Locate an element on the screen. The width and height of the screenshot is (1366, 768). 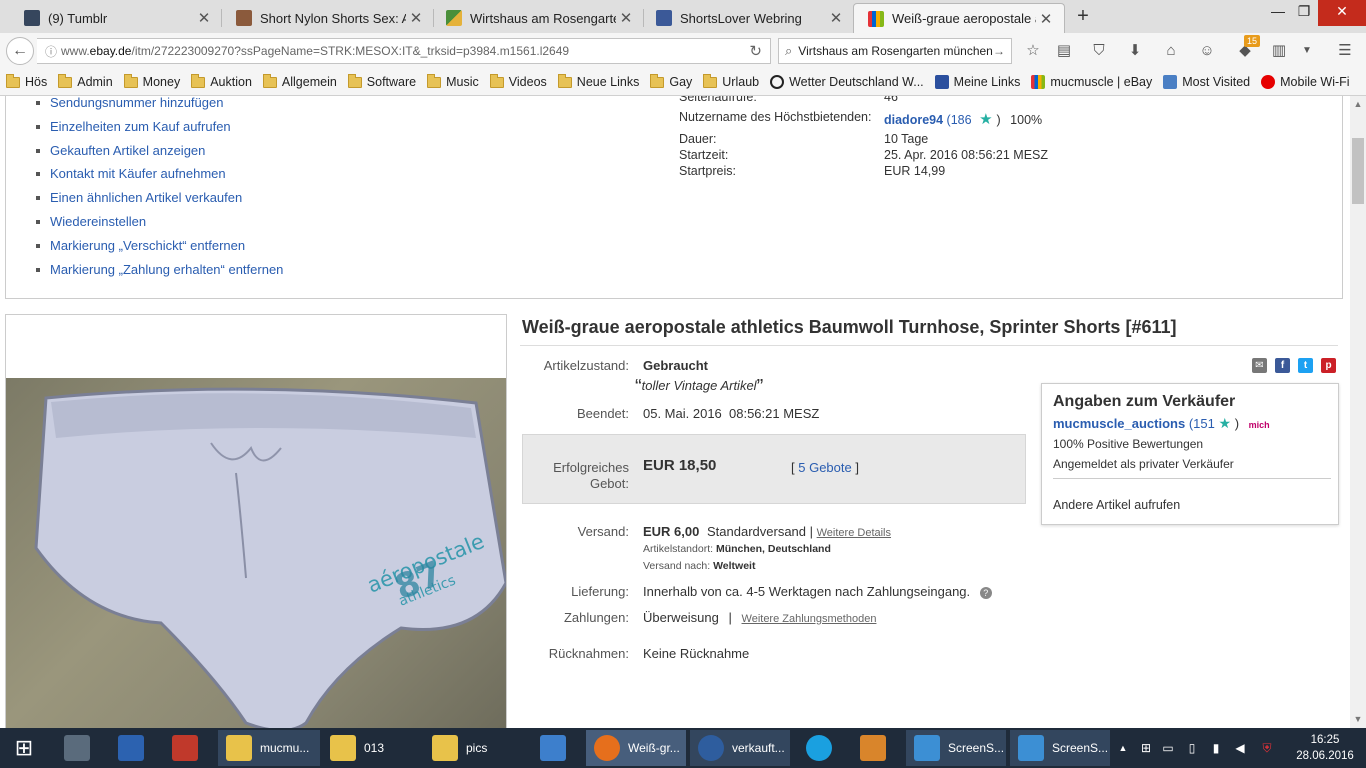
signal-icon: ▮ is located at coordinates (1216, 748).